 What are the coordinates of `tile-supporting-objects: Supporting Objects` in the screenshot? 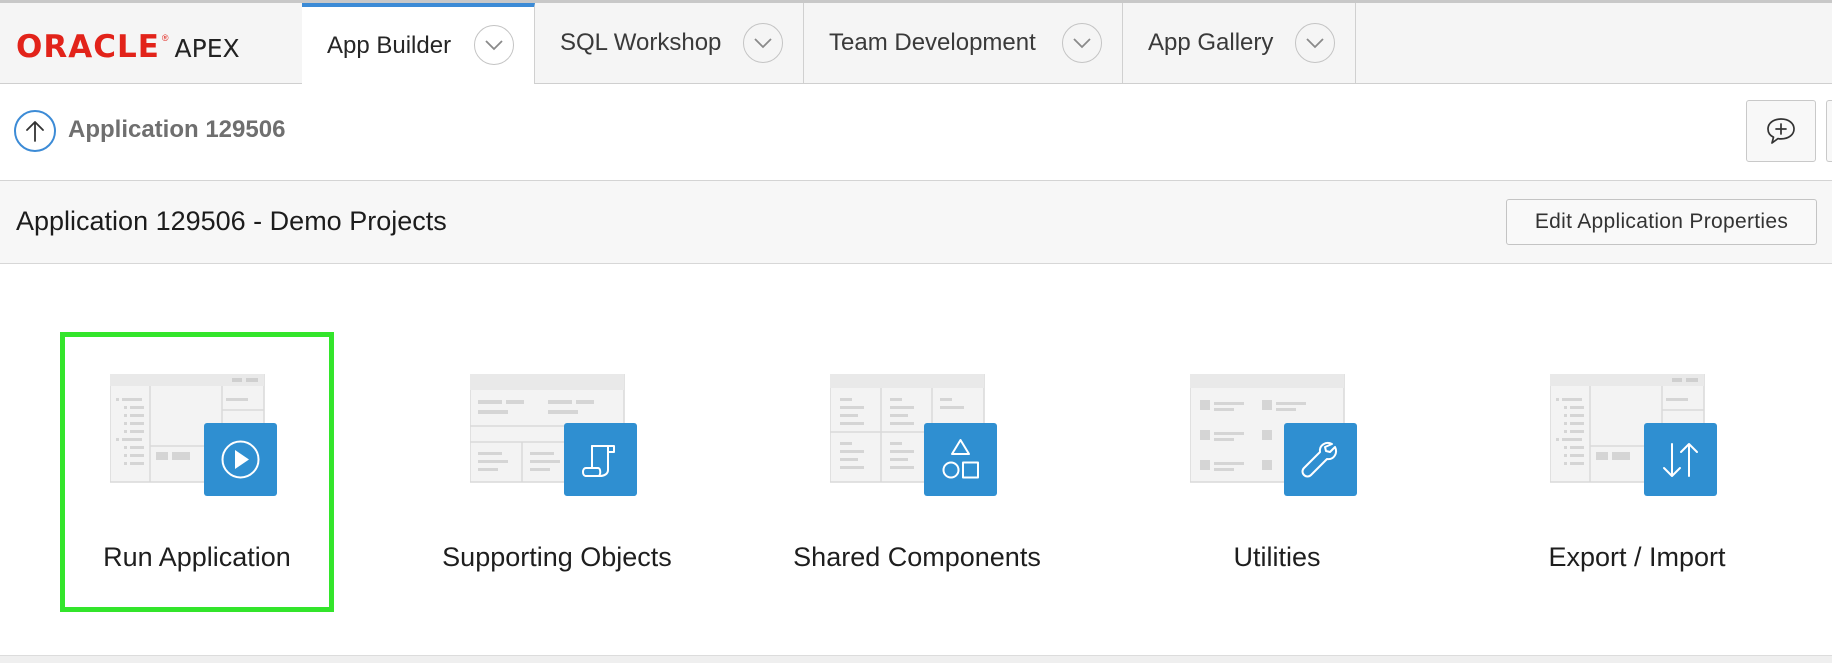 It's located at (557, 472).